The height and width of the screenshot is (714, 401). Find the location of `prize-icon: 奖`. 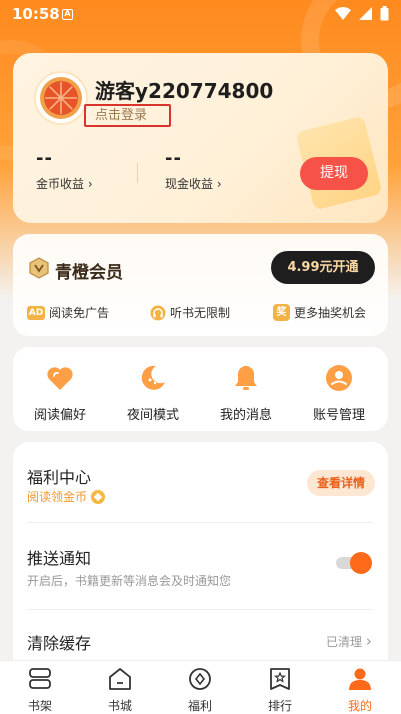

prize-icon: 奖 is located at coordinates (281, 312).